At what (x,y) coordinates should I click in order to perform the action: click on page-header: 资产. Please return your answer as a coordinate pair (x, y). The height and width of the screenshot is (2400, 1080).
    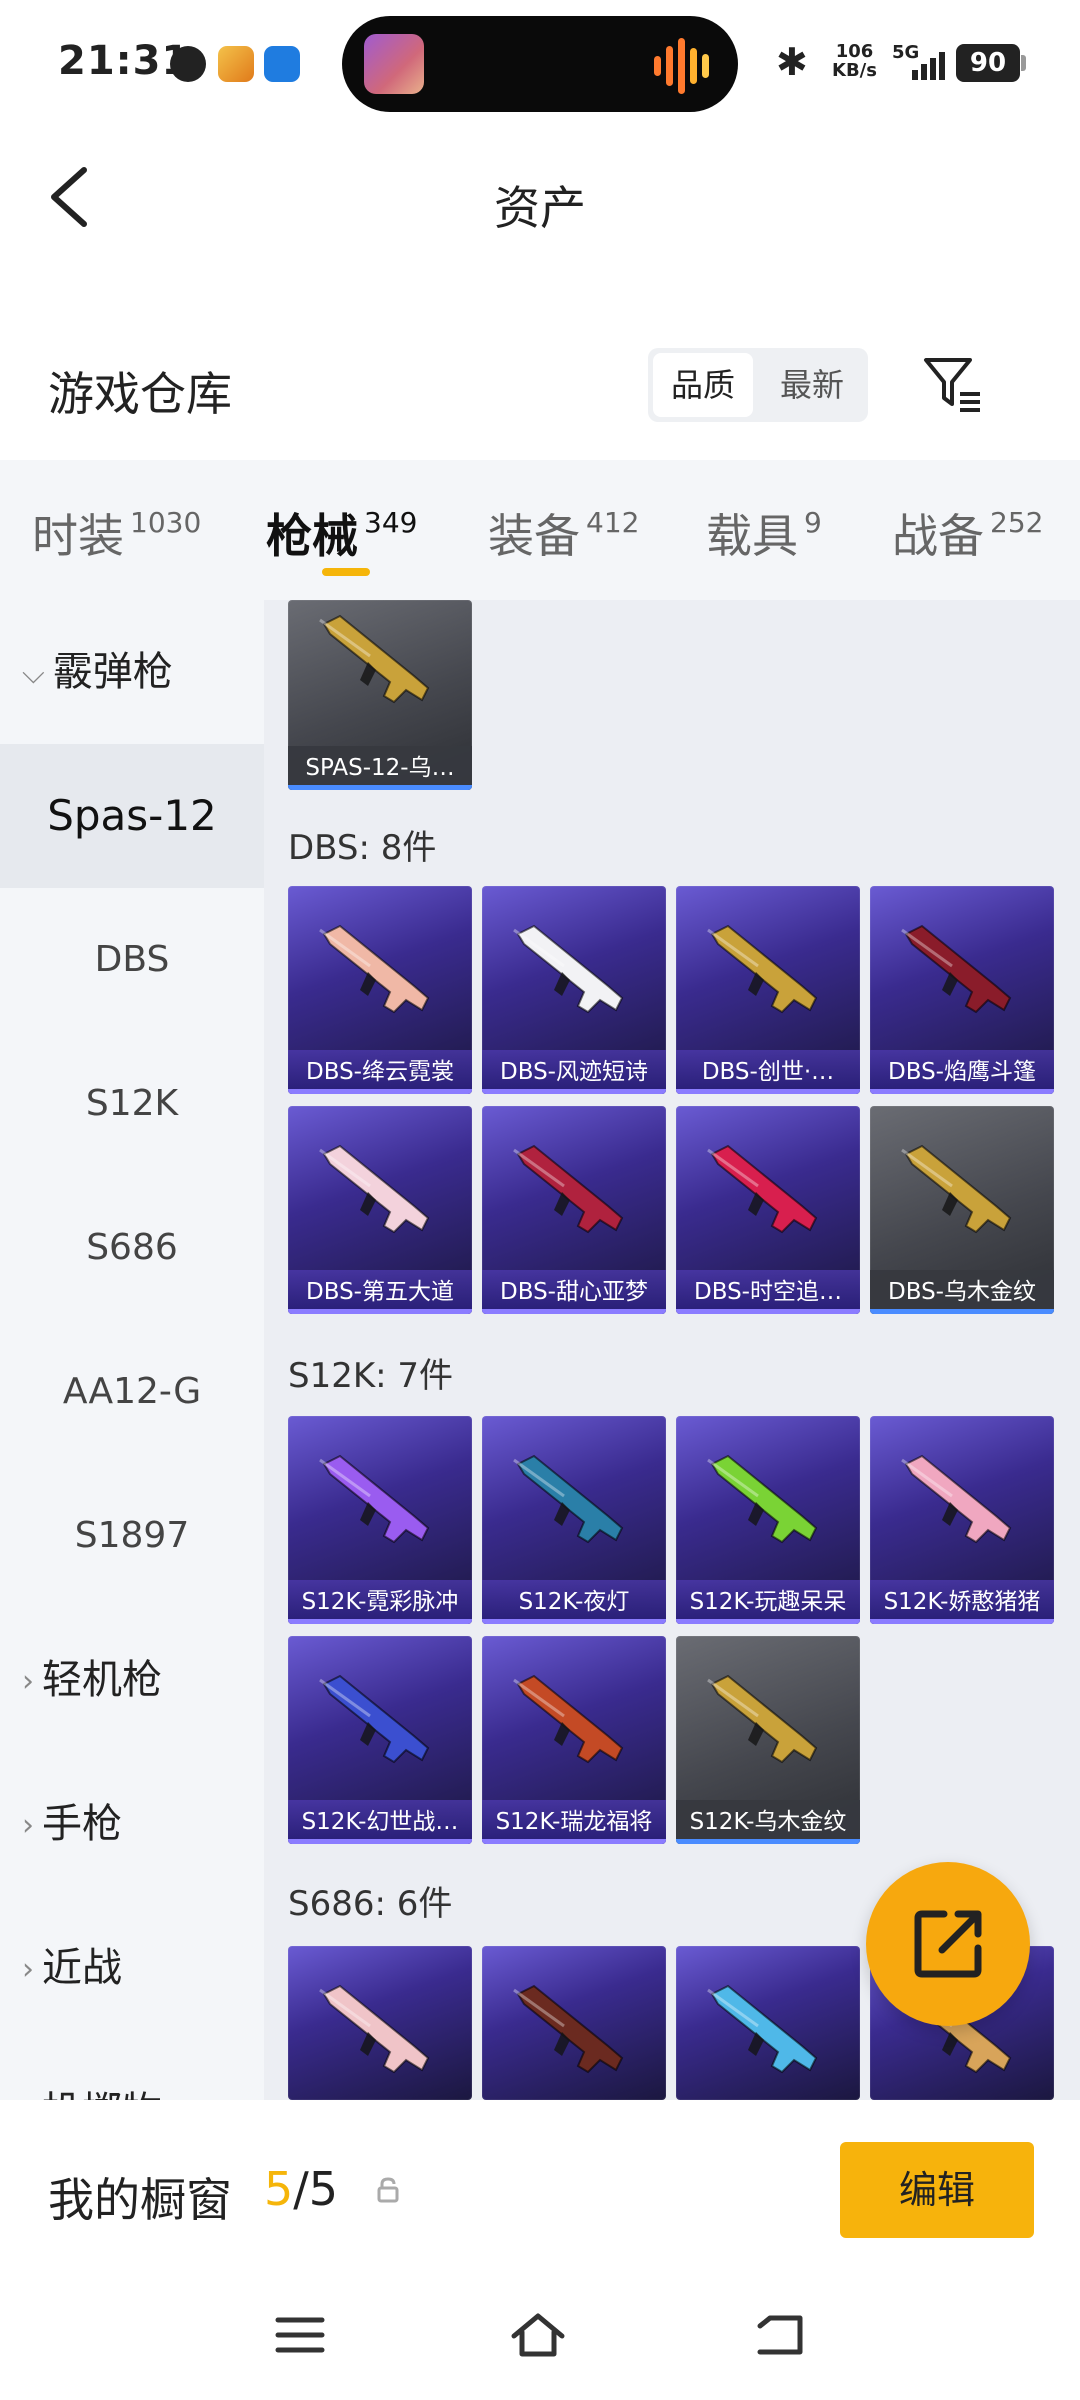
    Looking at the image, I should click on (540, 195).